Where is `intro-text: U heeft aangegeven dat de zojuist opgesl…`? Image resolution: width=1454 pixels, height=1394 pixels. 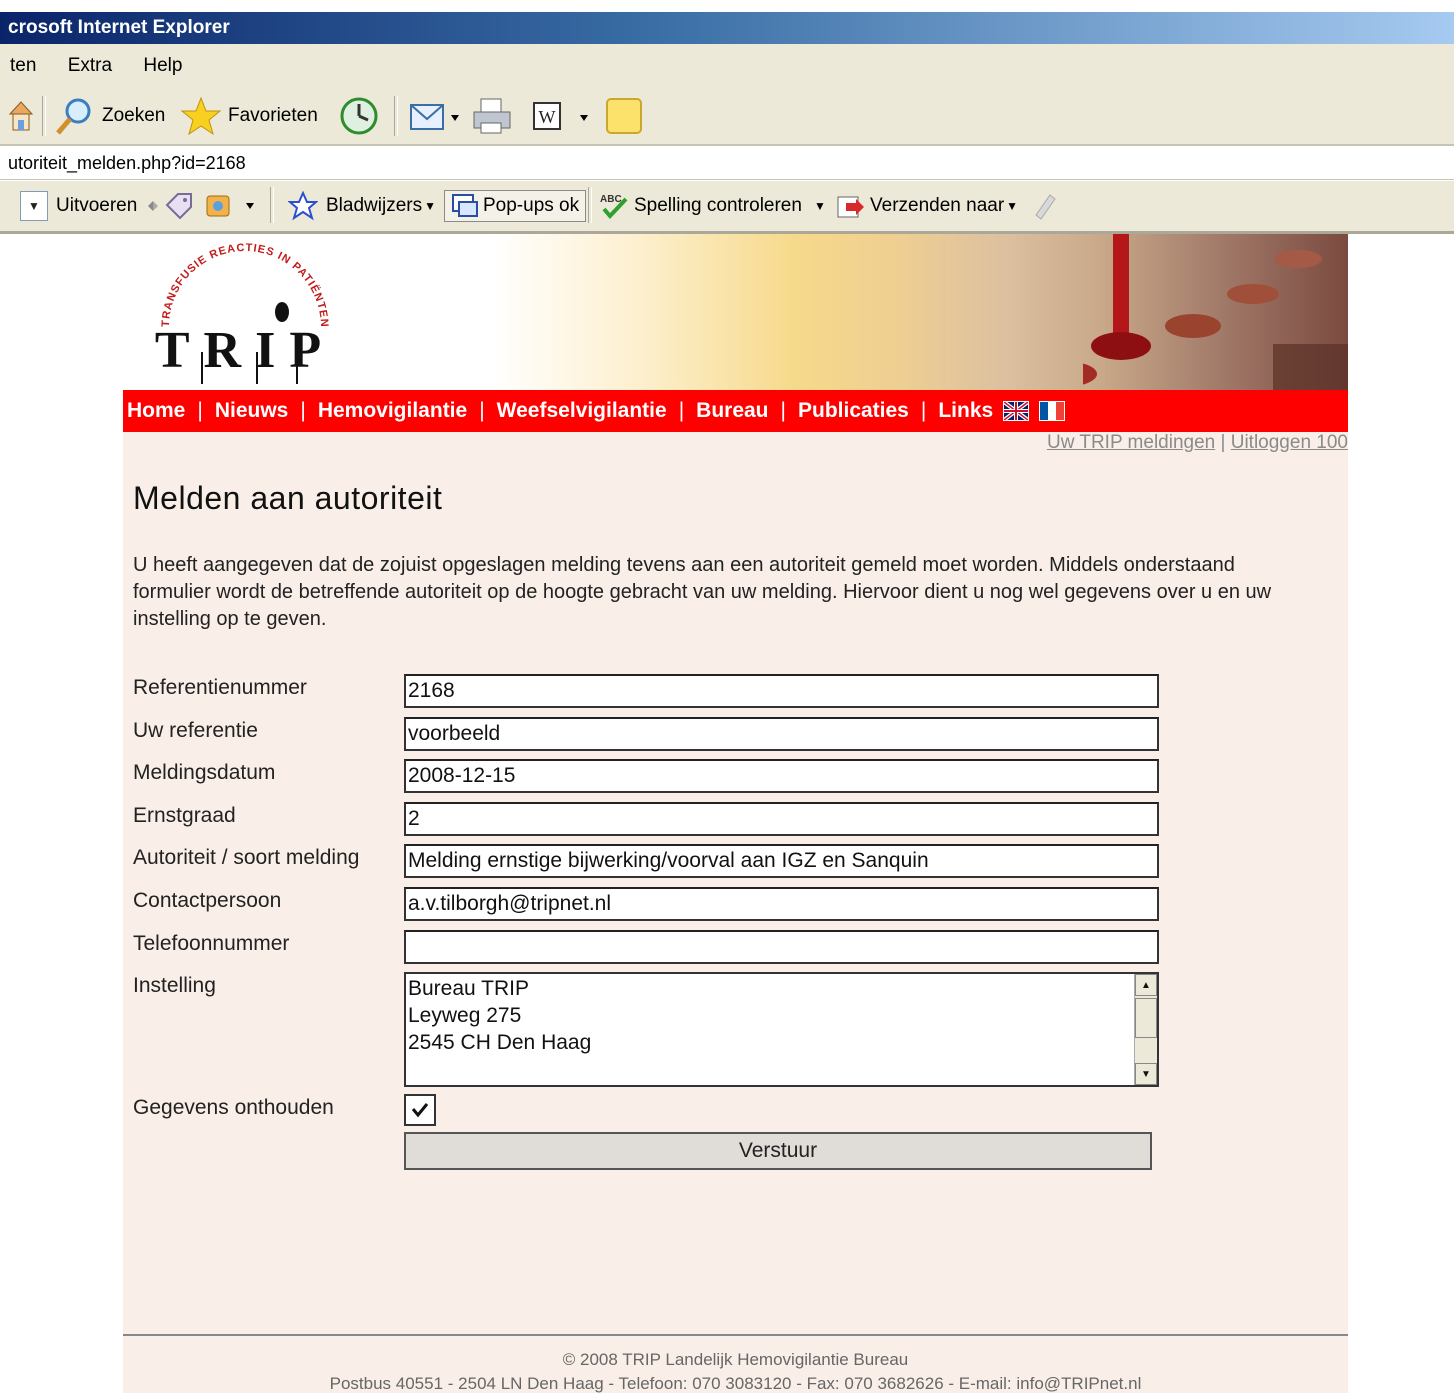
intro-text: U heeft aangegeven dat de zojuist opgesl… is located at coordinates (702, 592).